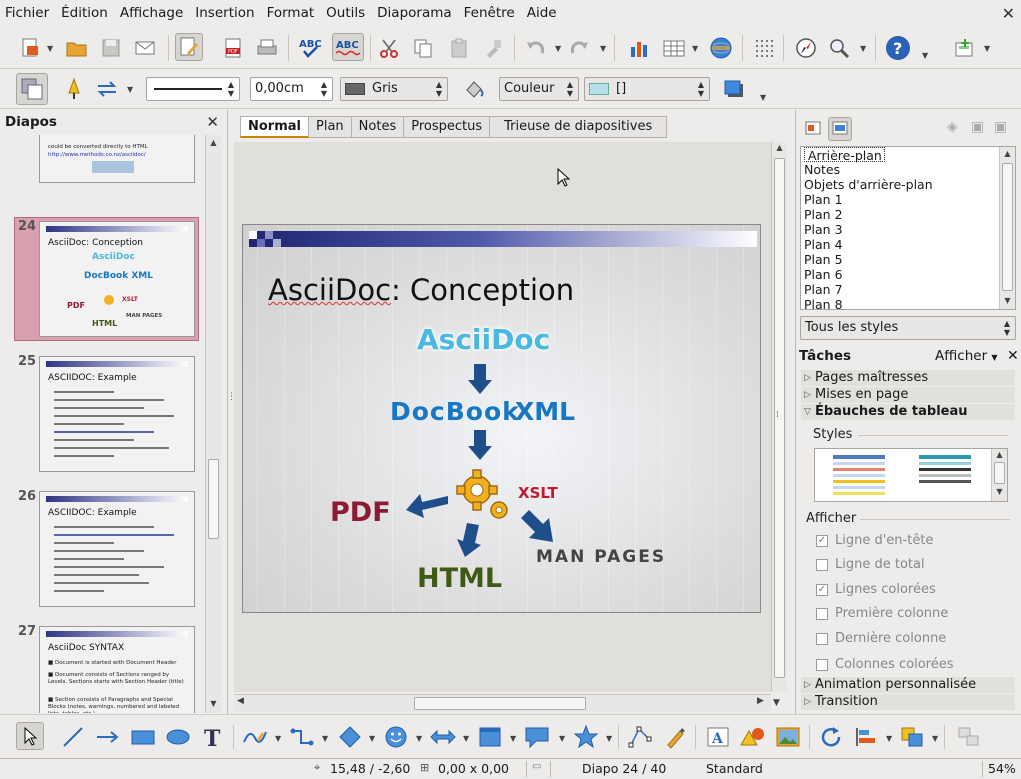 The width and height of the screenshot is (1021, 779). What do you see at coordinates (674, 48) in the screenshot?
I see `table-icon` at bounding box center [674, 48].